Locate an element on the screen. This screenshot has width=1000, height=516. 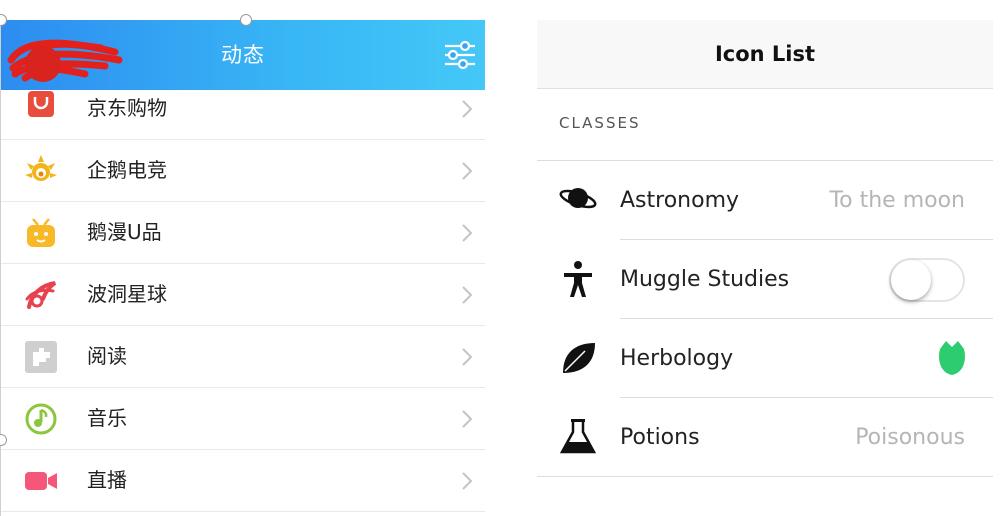
divider is located at coordinates (765, 476).